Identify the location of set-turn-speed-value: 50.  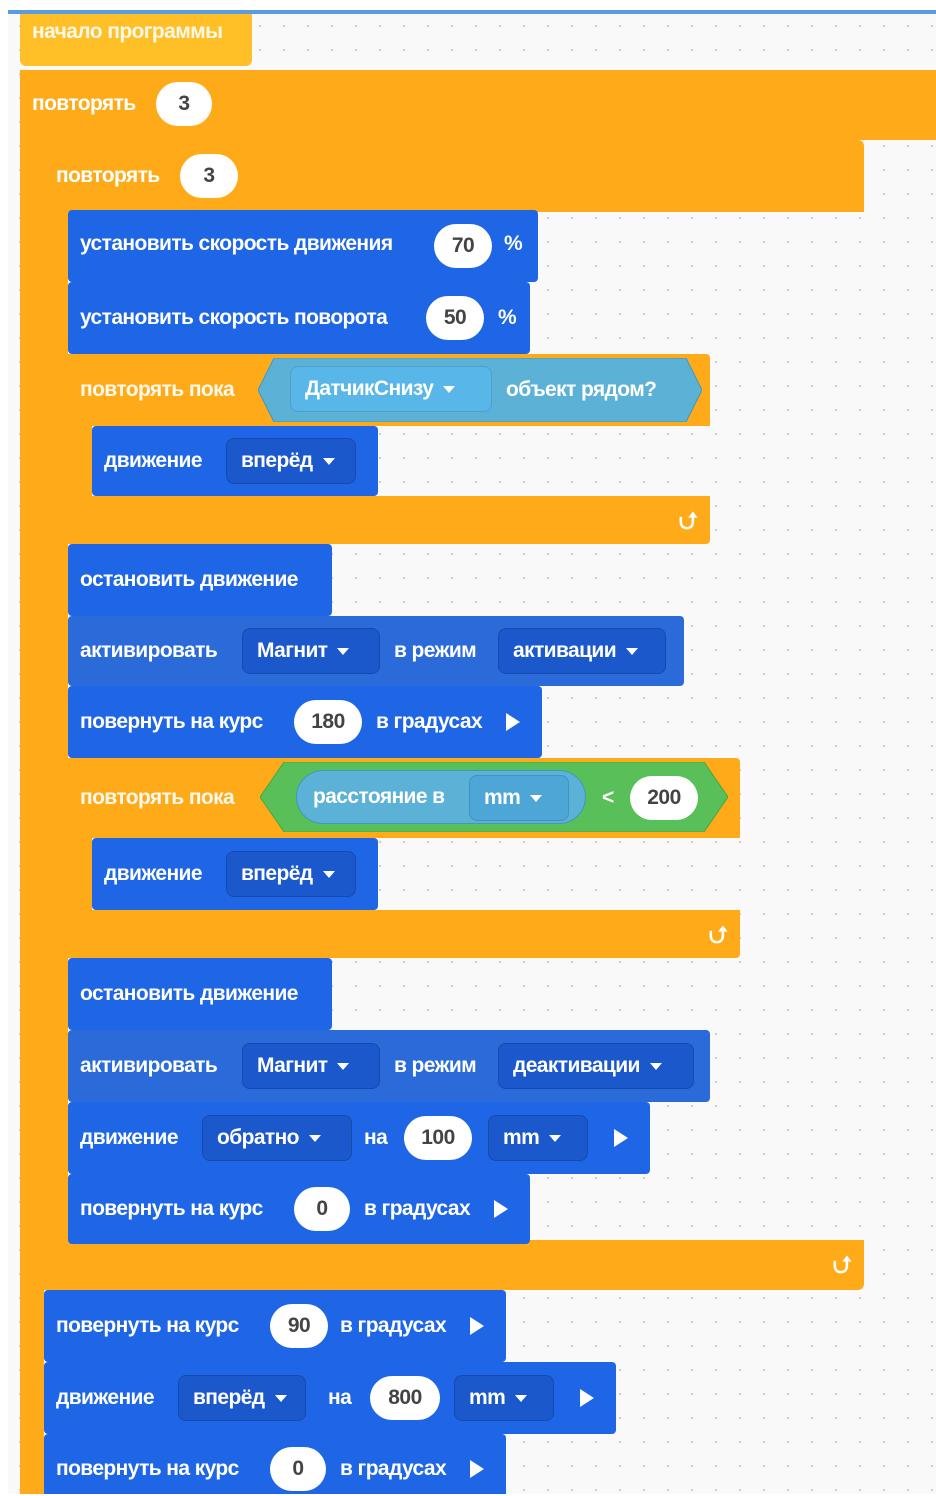
(455, 318).